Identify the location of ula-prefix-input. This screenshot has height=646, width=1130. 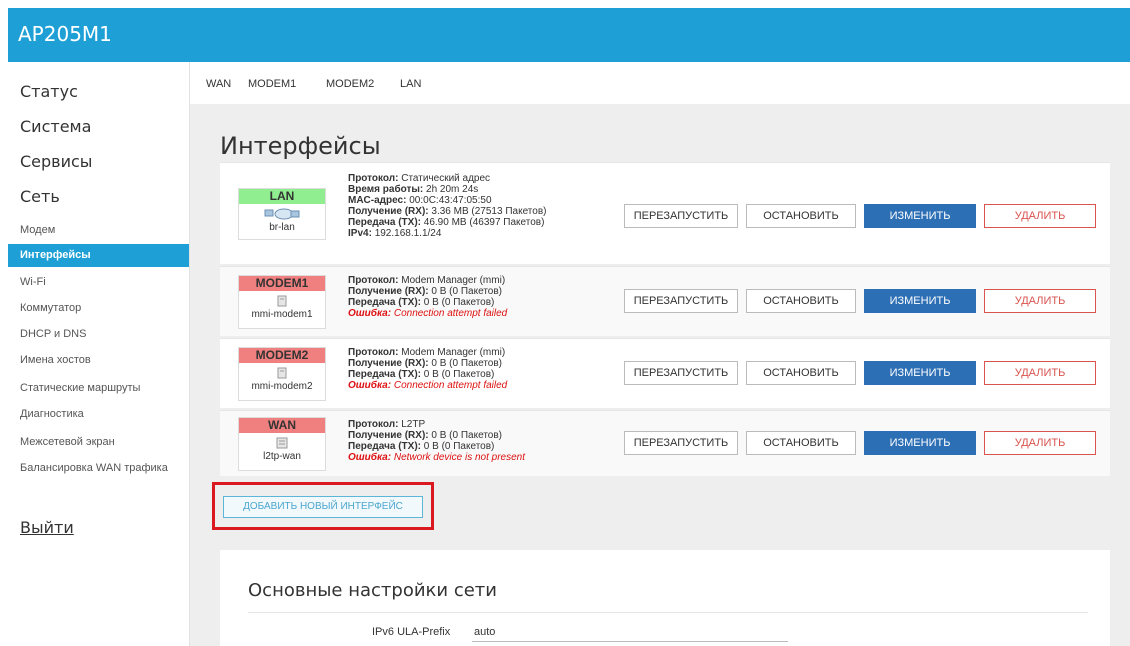
(630, 632).